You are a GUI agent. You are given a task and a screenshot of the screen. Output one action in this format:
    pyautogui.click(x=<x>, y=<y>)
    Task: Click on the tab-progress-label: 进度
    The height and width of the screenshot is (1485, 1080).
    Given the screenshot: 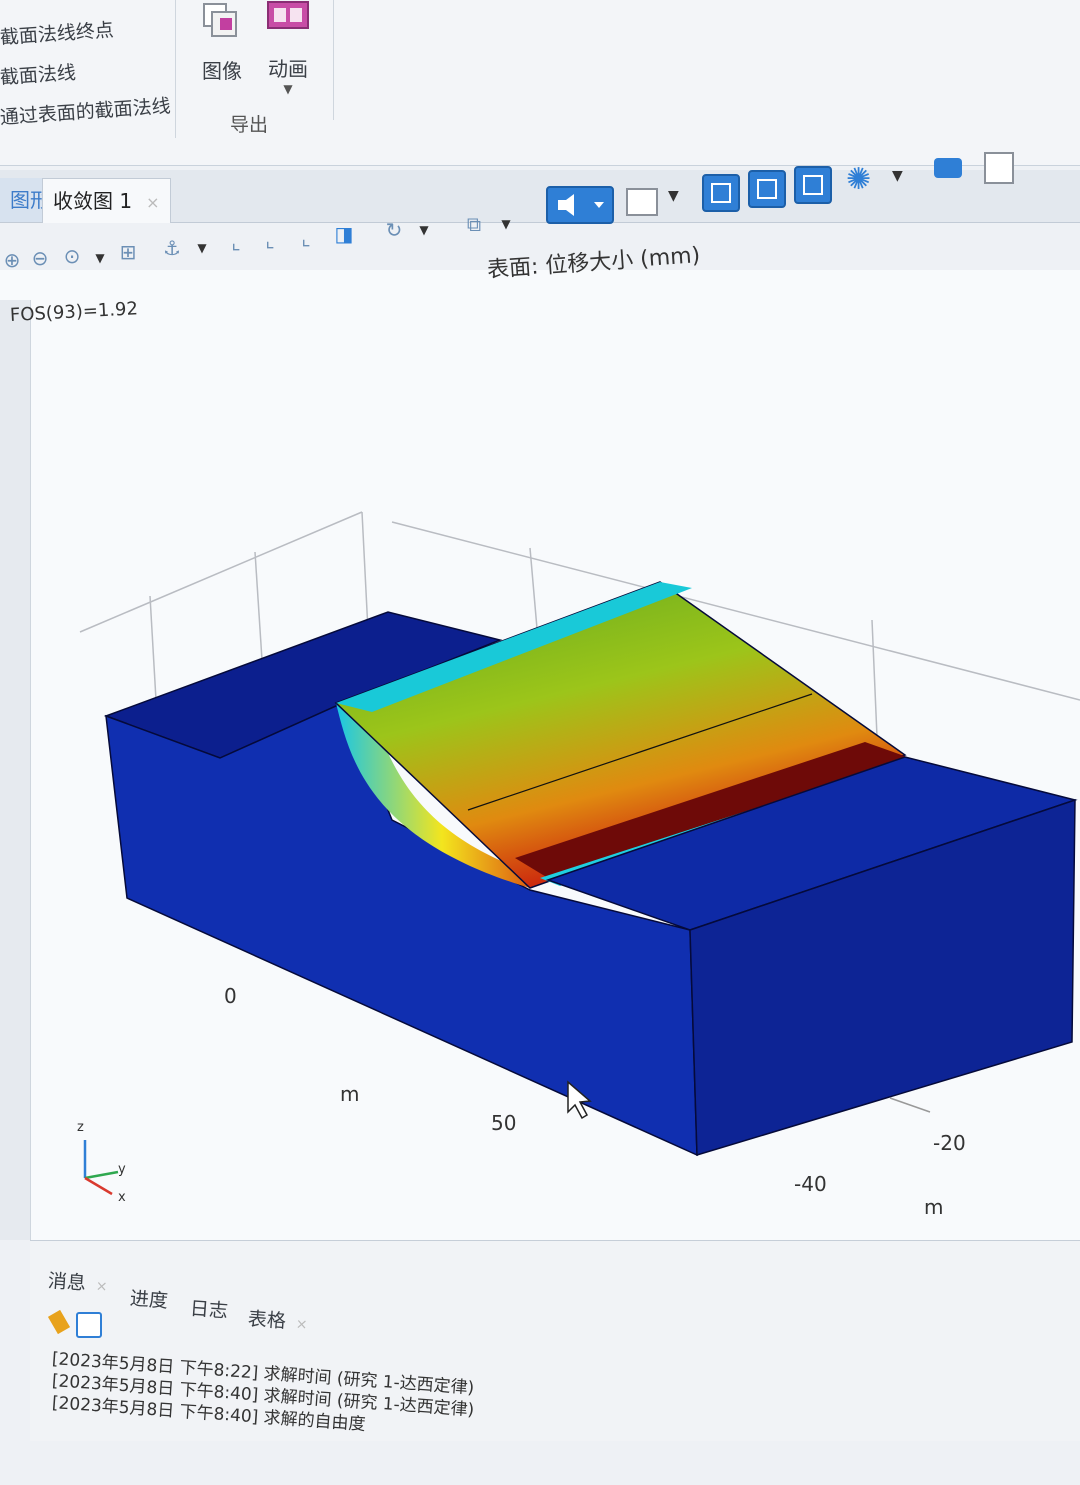 What is the action you would take?
    pyautogui.click(x=149, y=1300)
    